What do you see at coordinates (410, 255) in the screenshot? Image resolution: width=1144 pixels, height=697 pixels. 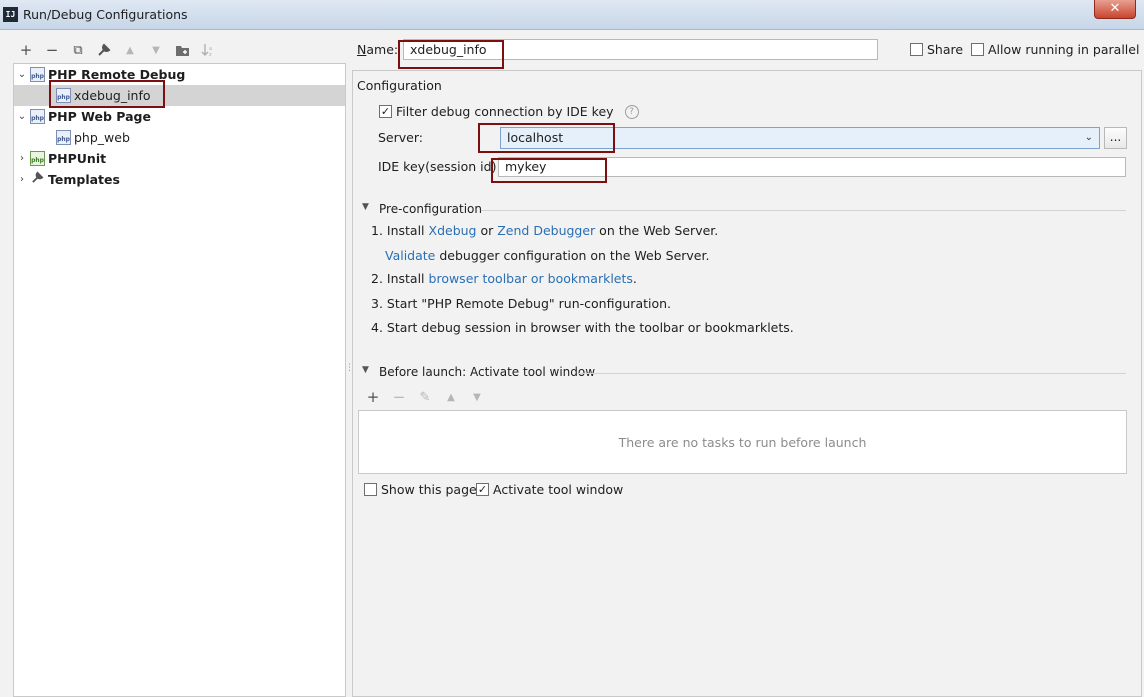 I see `validate-link: Validate` at bounding box center [410, 255].